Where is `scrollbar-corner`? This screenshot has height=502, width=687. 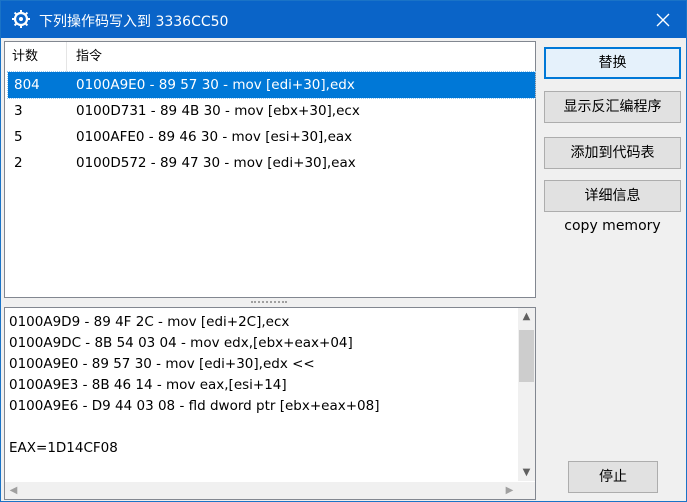 scrollbar-corner is located at coordinates (526, 490).